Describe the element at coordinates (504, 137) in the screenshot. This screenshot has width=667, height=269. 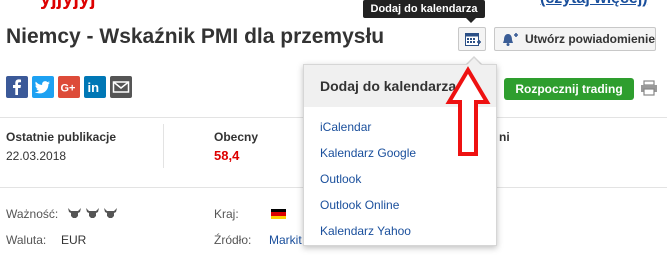
I see `hidden-column-label: ni` at that location.